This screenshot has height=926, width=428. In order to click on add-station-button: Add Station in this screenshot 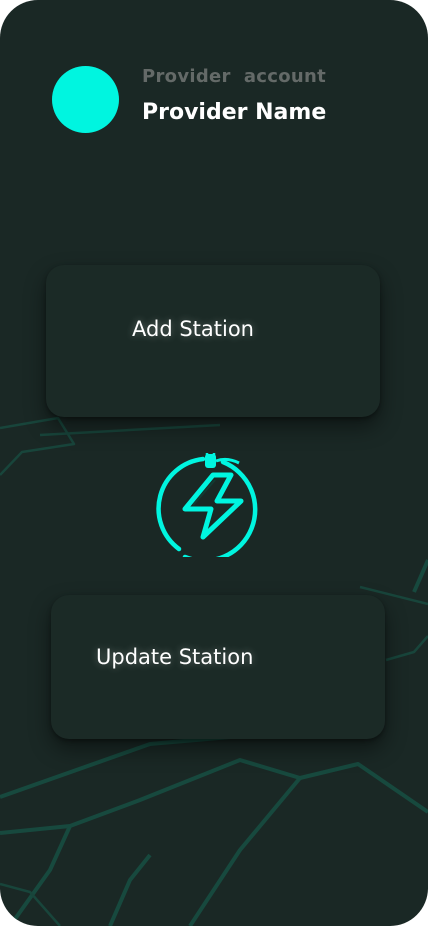, I will do `click(213, 341)`.